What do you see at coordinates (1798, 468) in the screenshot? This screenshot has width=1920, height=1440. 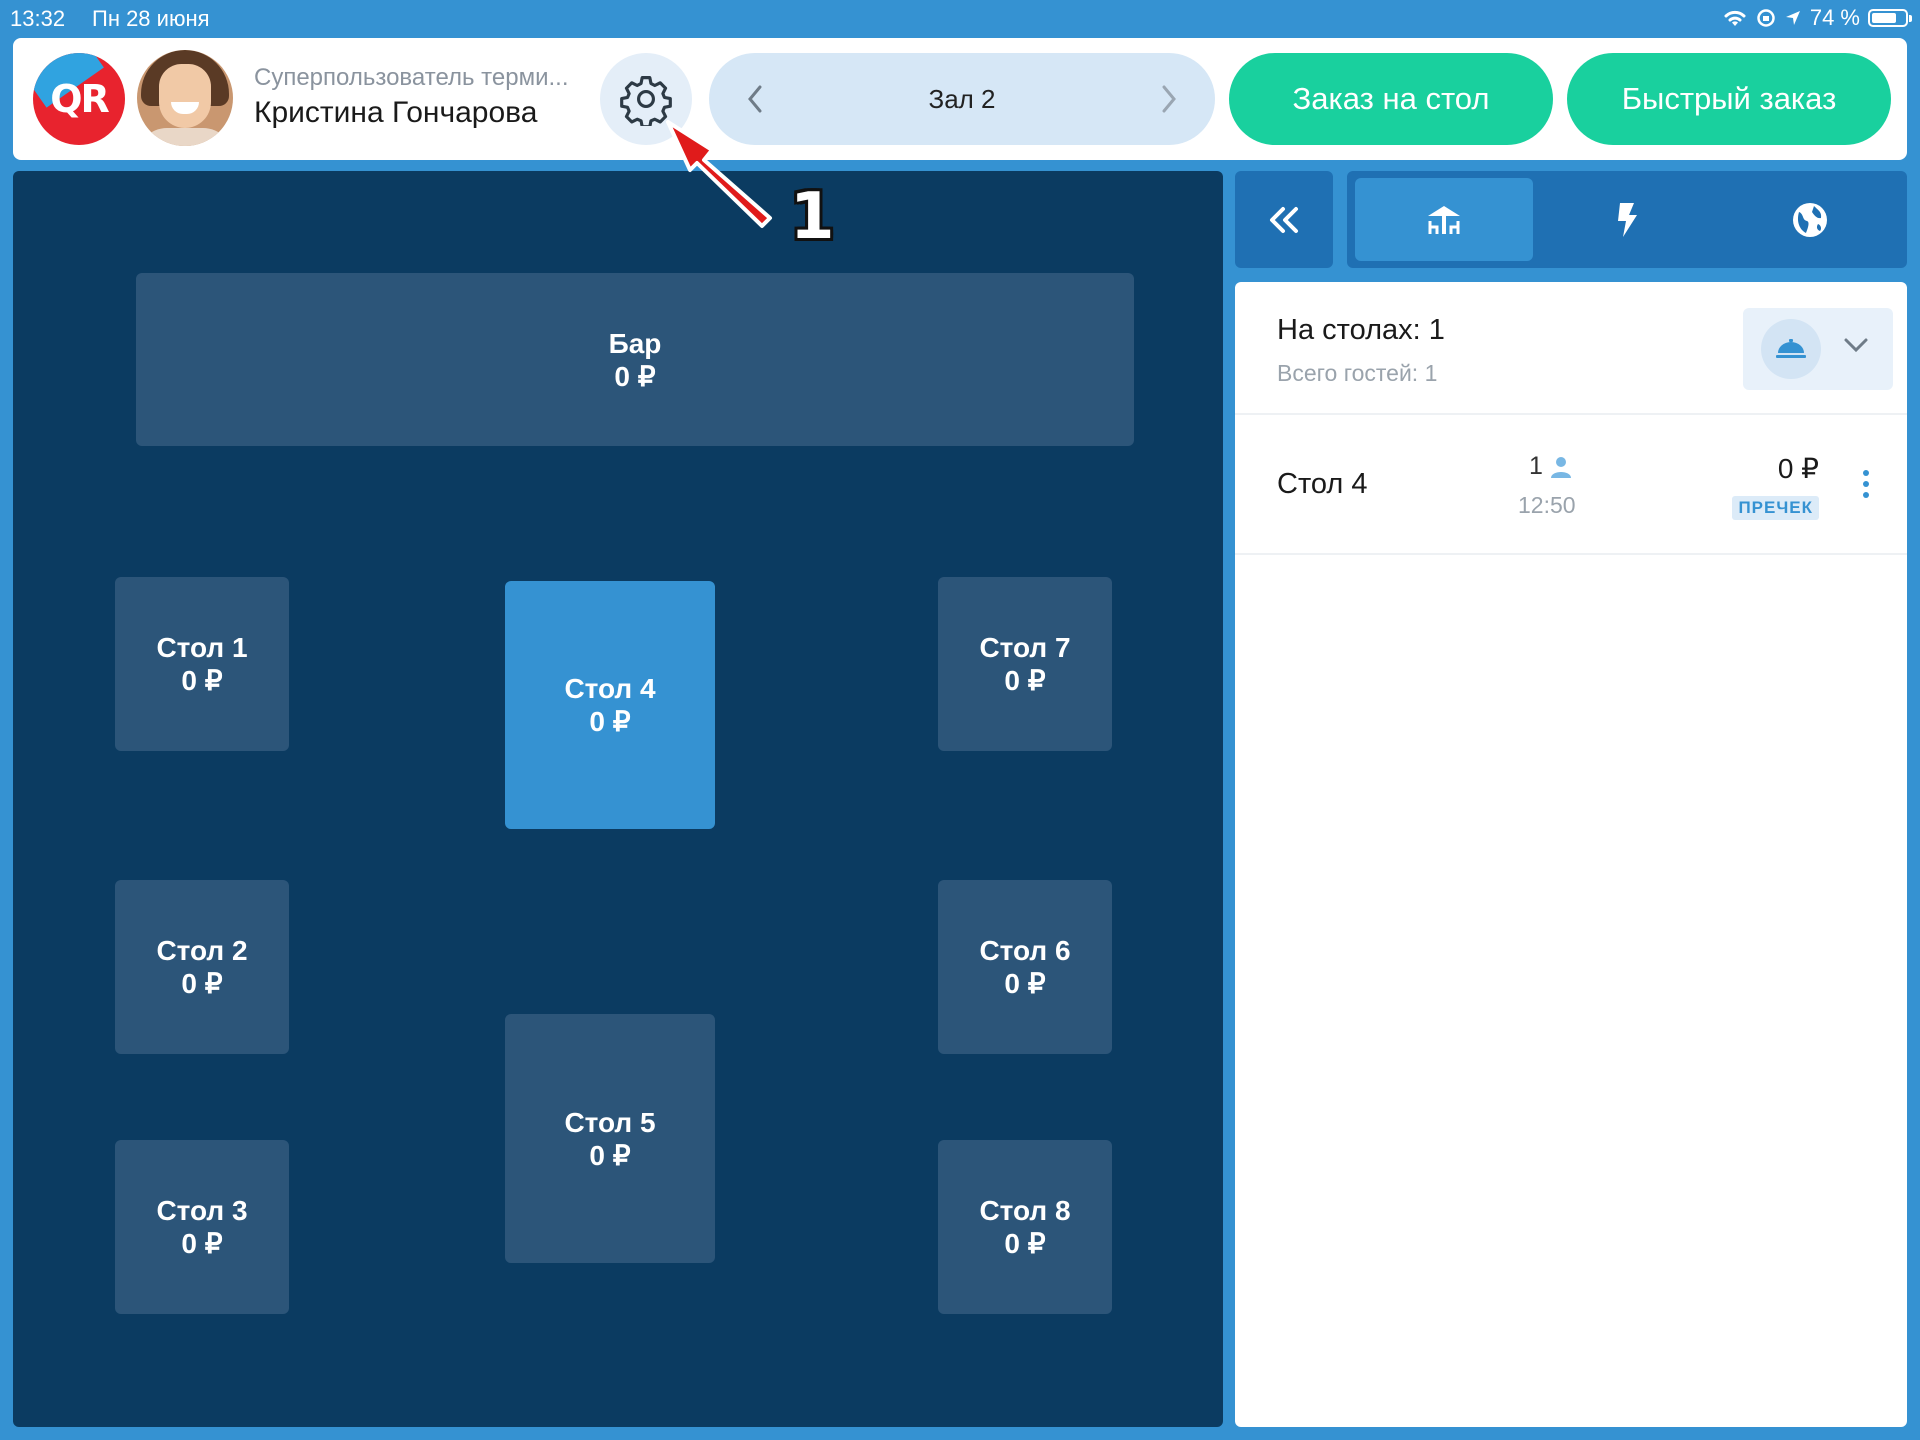 I see `order-amount: 0 ₽` at bounding box center [1798, 468].